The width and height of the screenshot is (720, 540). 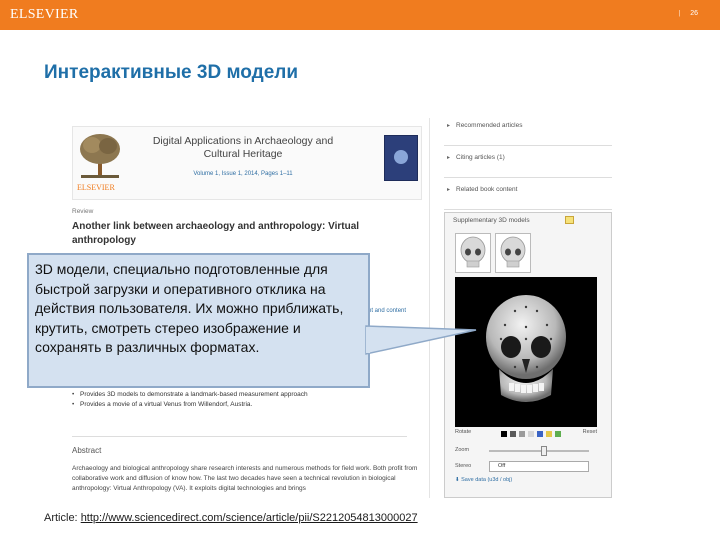 What do you see at coordinates (590, 432) in the screenshot?
I see `reset-button: Reset` at bounding box center [590, 432].